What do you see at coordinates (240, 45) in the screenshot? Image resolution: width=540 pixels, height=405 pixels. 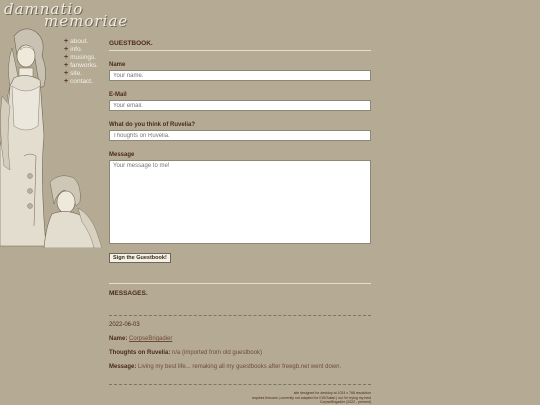 I see `guestbook-title: GUESTBOOK.` at bounding box center [240, 45].